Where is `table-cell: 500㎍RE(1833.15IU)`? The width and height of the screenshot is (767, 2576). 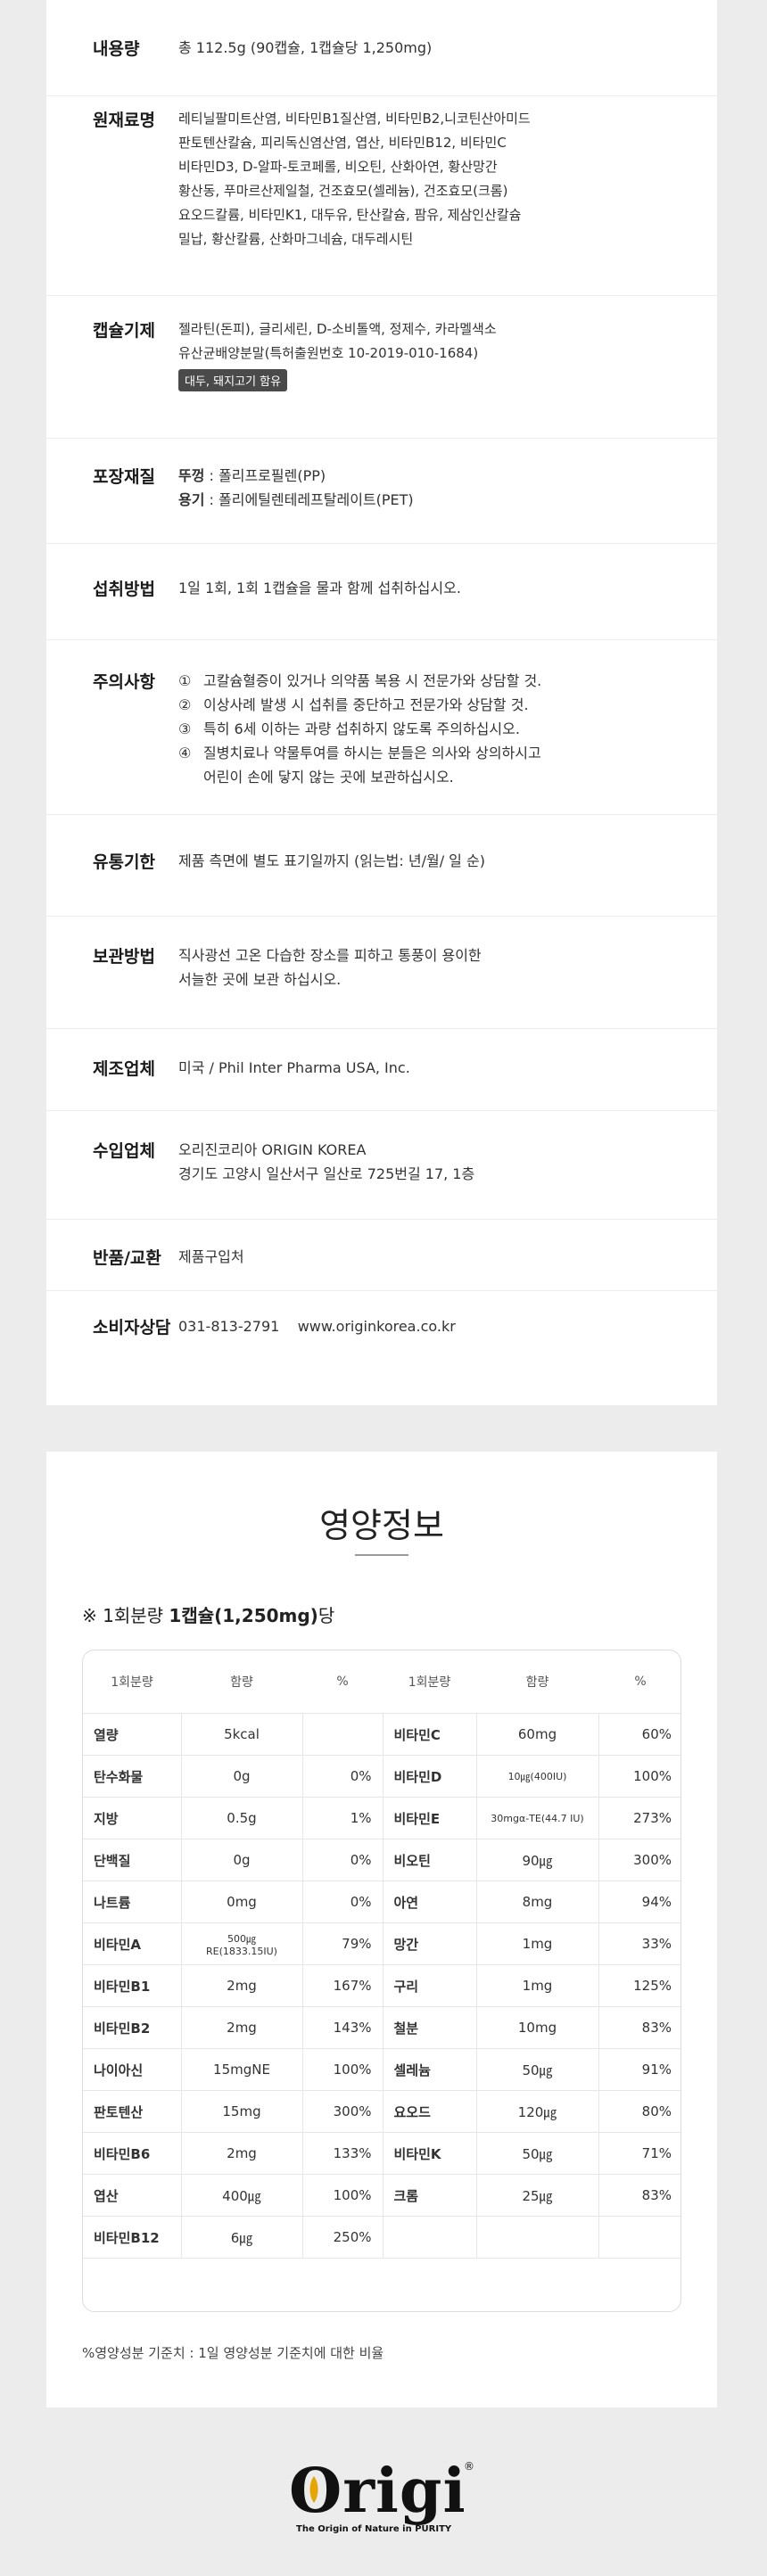 table-cell: 500㎍RE(1833.15IU) is located at coordinates (241, 1943).